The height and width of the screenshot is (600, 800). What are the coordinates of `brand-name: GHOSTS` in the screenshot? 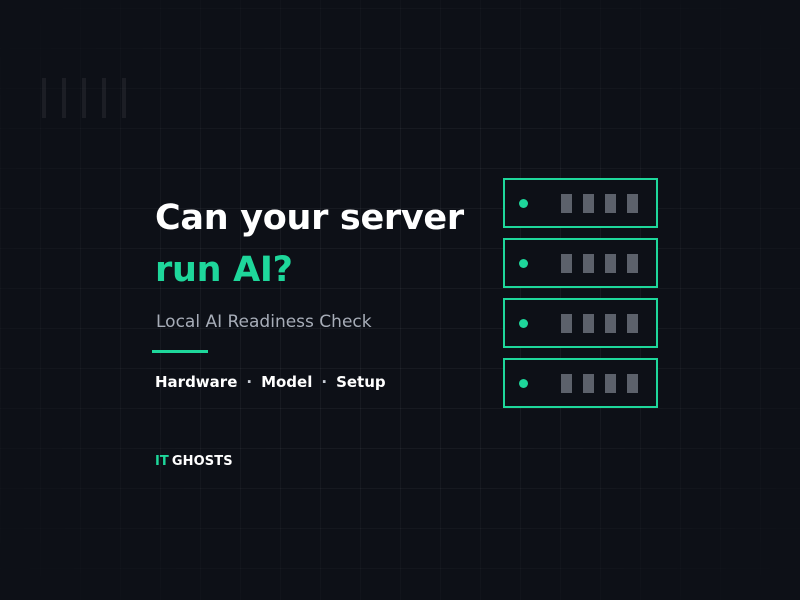 It's located at (202, 461).